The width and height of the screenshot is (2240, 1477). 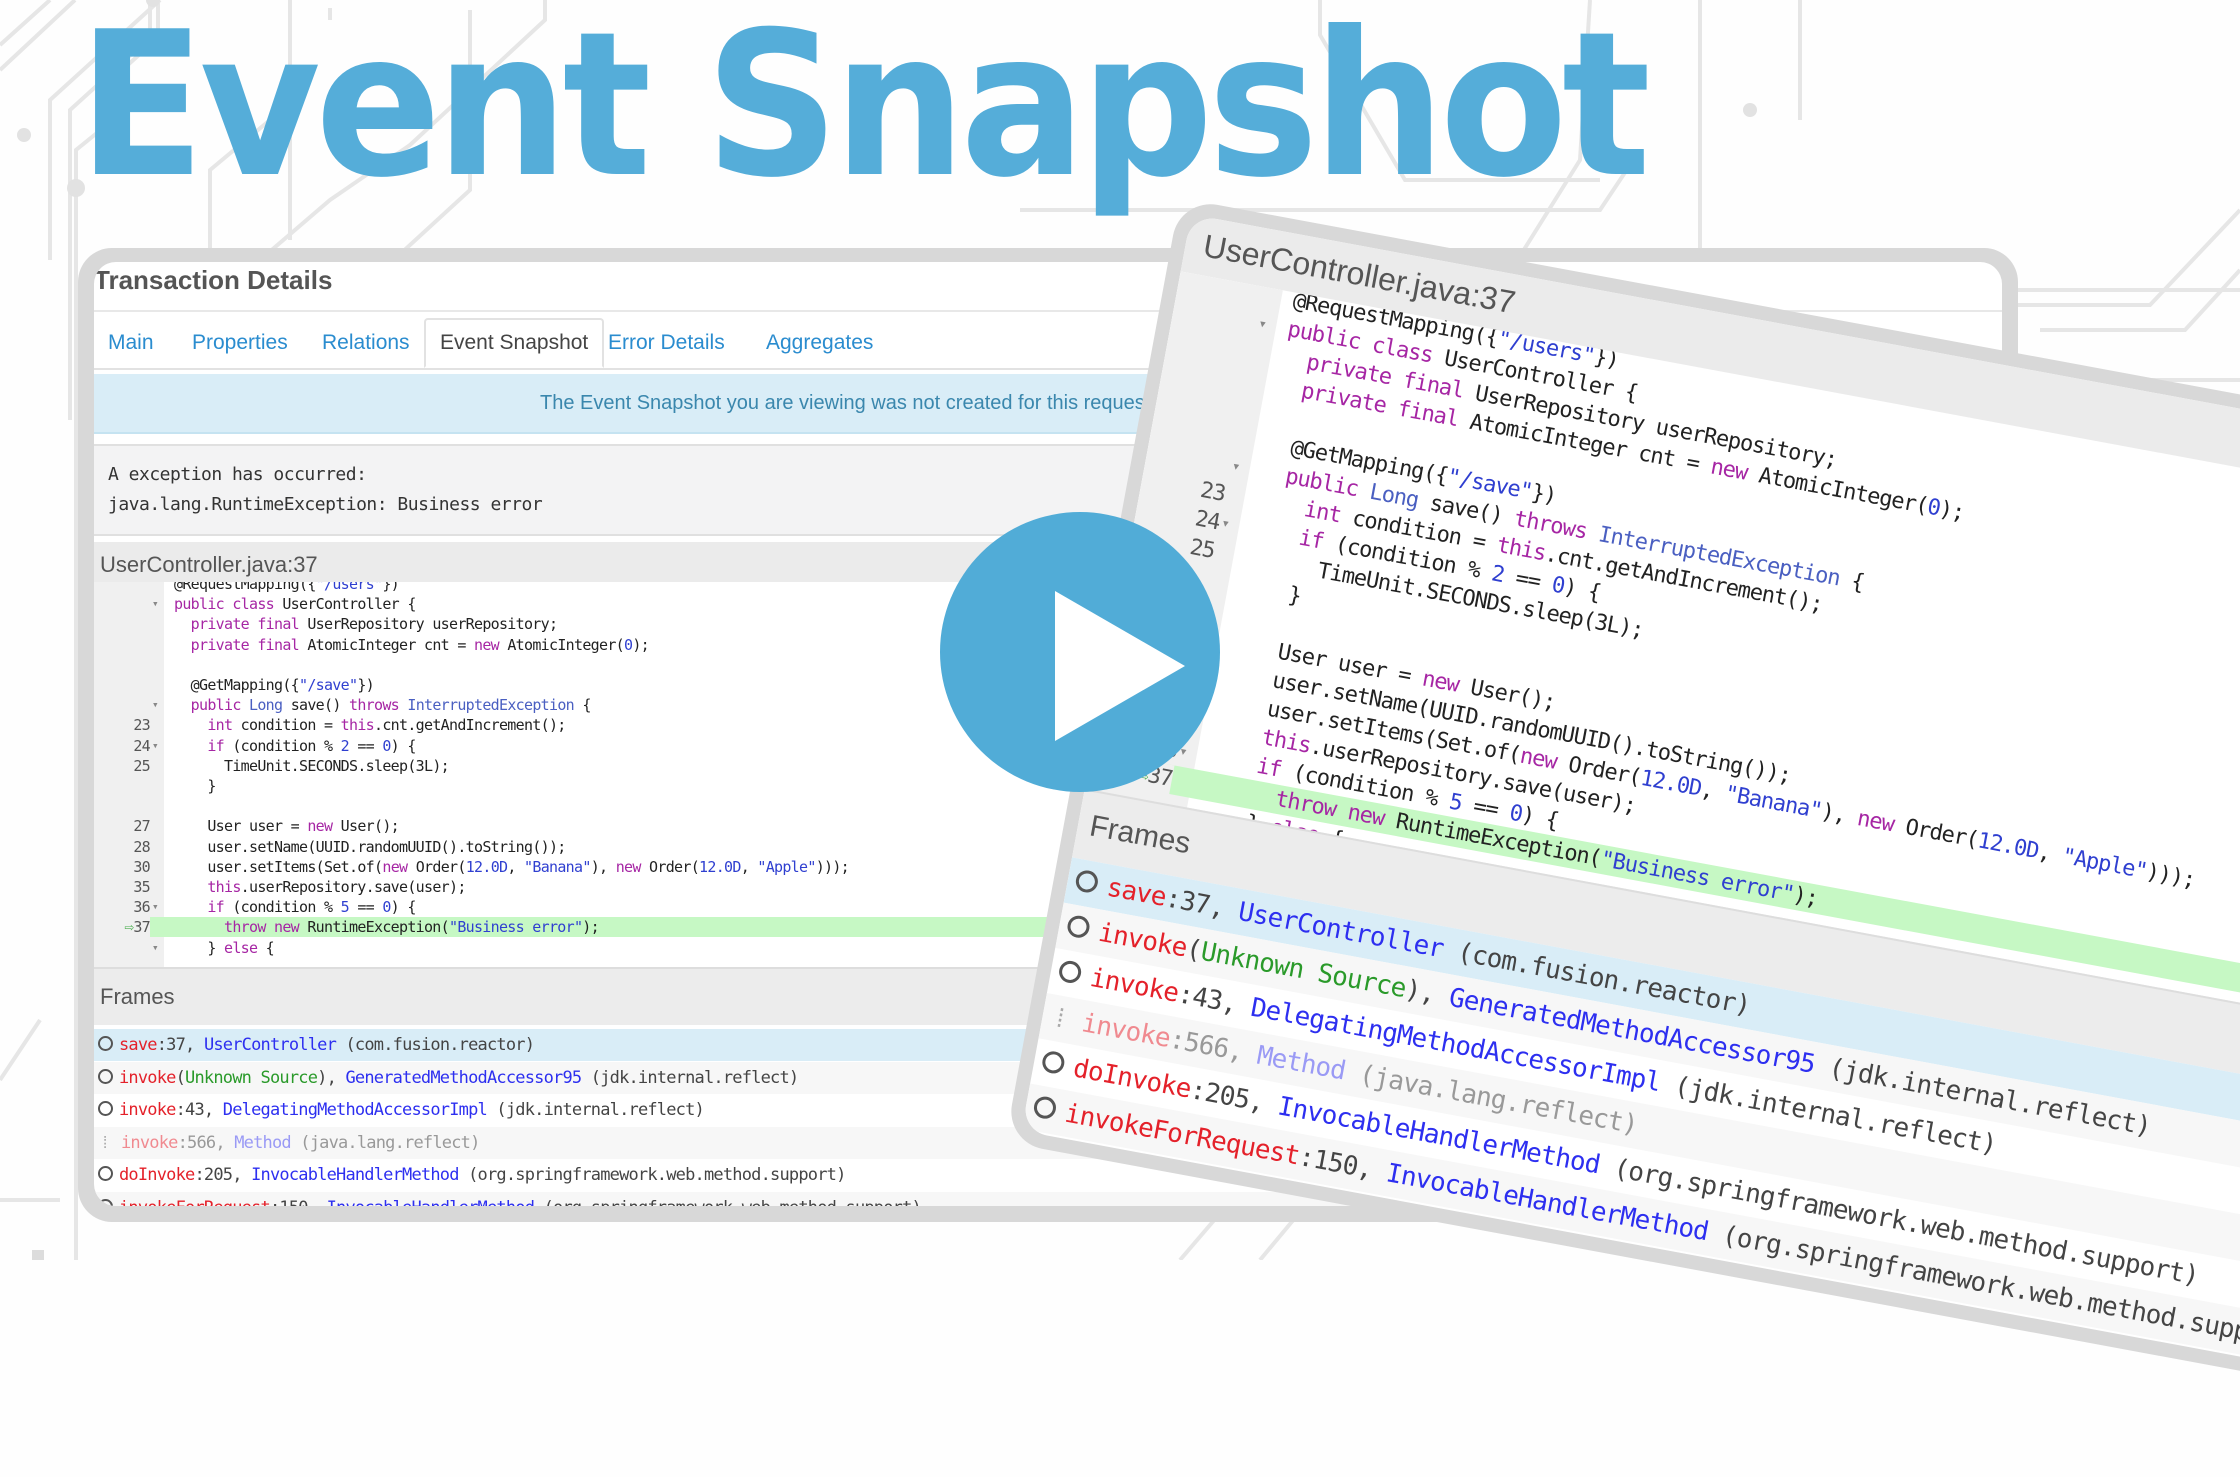 What do you see at coordinates (549, 846) in the screenshot?
I see `code-token: ());` at bounding box center [549, 846].